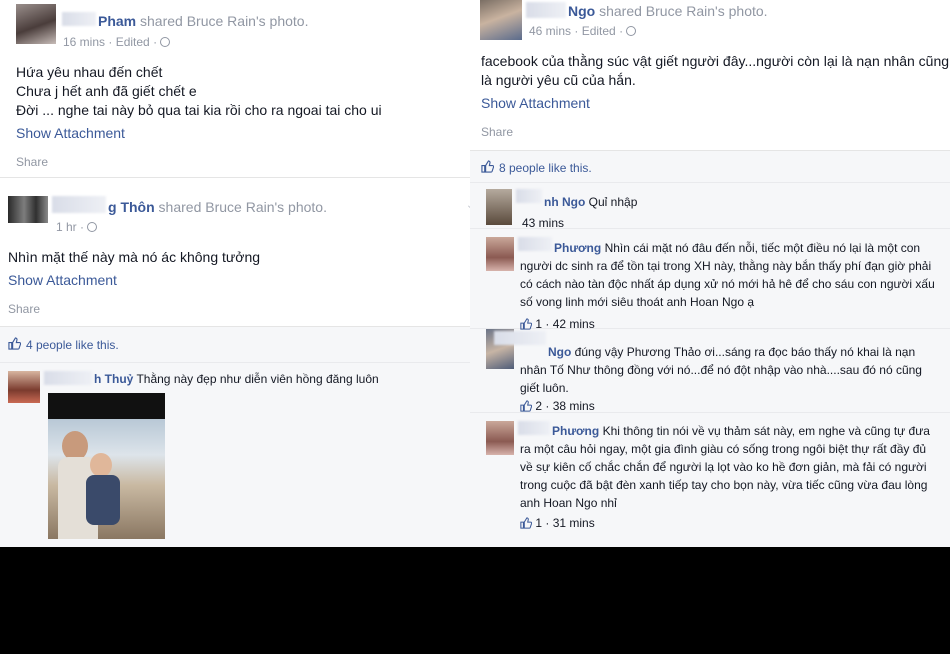  What do you see at coordinates (538, 523) in the screenshot?
I see `comment-like-count: 1` at bounding box center [538, 523].